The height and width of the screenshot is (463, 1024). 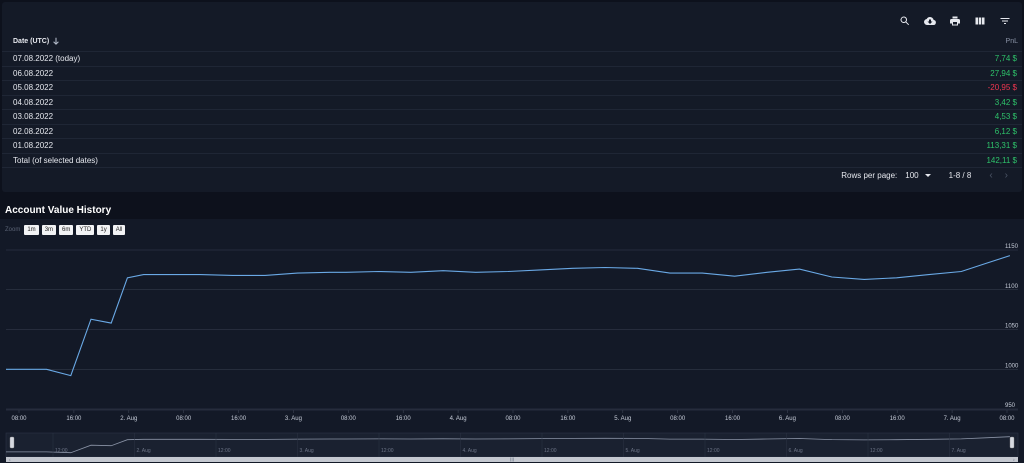 I want to click on date-cell: 06.08.2022, so click(x=33, y=73).